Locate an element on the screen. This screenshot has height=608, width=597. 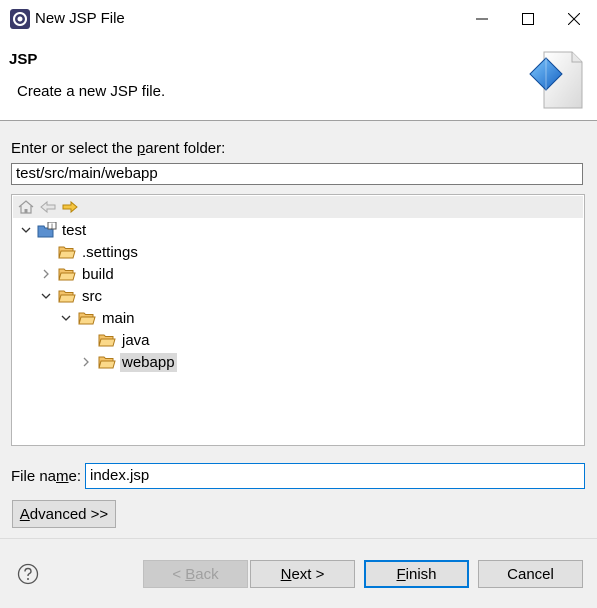
help-icon is located at coordinates (28, 574).